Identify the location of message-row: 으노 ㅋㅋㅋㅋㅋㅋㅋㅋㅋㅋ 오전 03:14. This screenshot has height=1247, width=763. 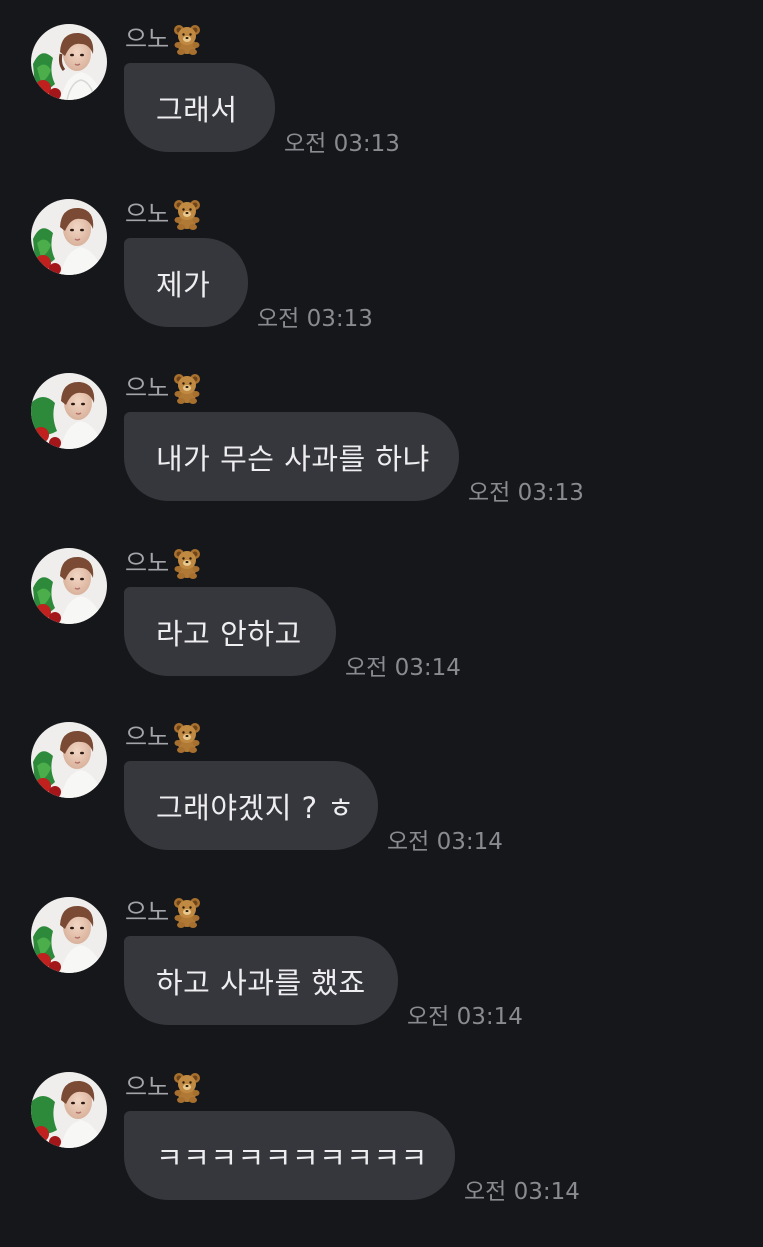
(381, 1159).